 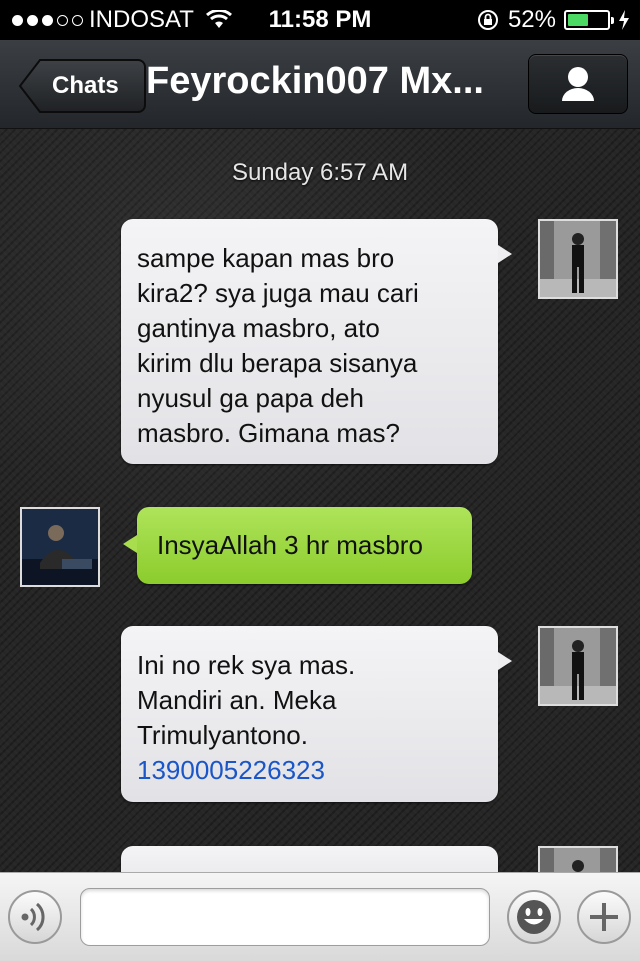 What do you see at coordinates (277, 363) in the screenshot?
I see `message-line: kirim dlu berapa sisanya` at bounding box center [277, 363].